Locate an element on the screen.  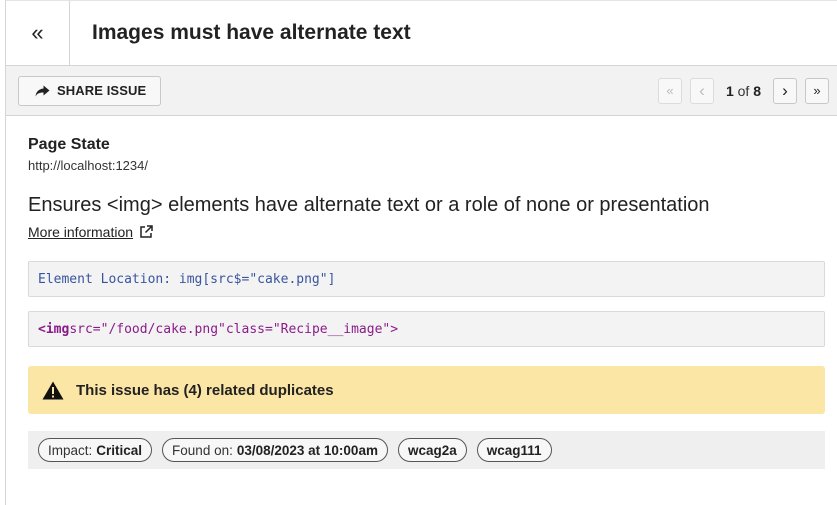
warning-icon is located at coordinates (53, 390).